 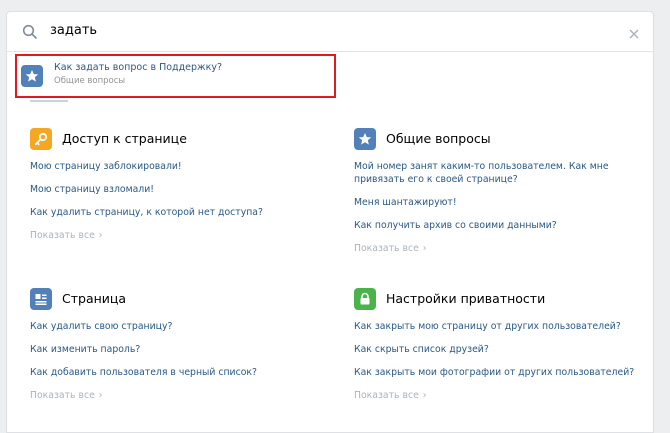 I want to click on search-icon, so click(x=30, y=32).